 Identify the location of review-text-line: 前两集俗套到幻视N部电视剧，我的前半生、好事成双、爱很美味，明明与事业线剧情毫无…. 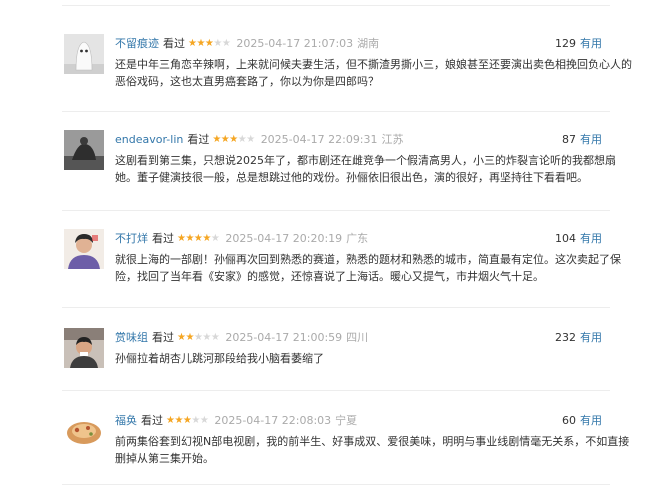
(372, 441).